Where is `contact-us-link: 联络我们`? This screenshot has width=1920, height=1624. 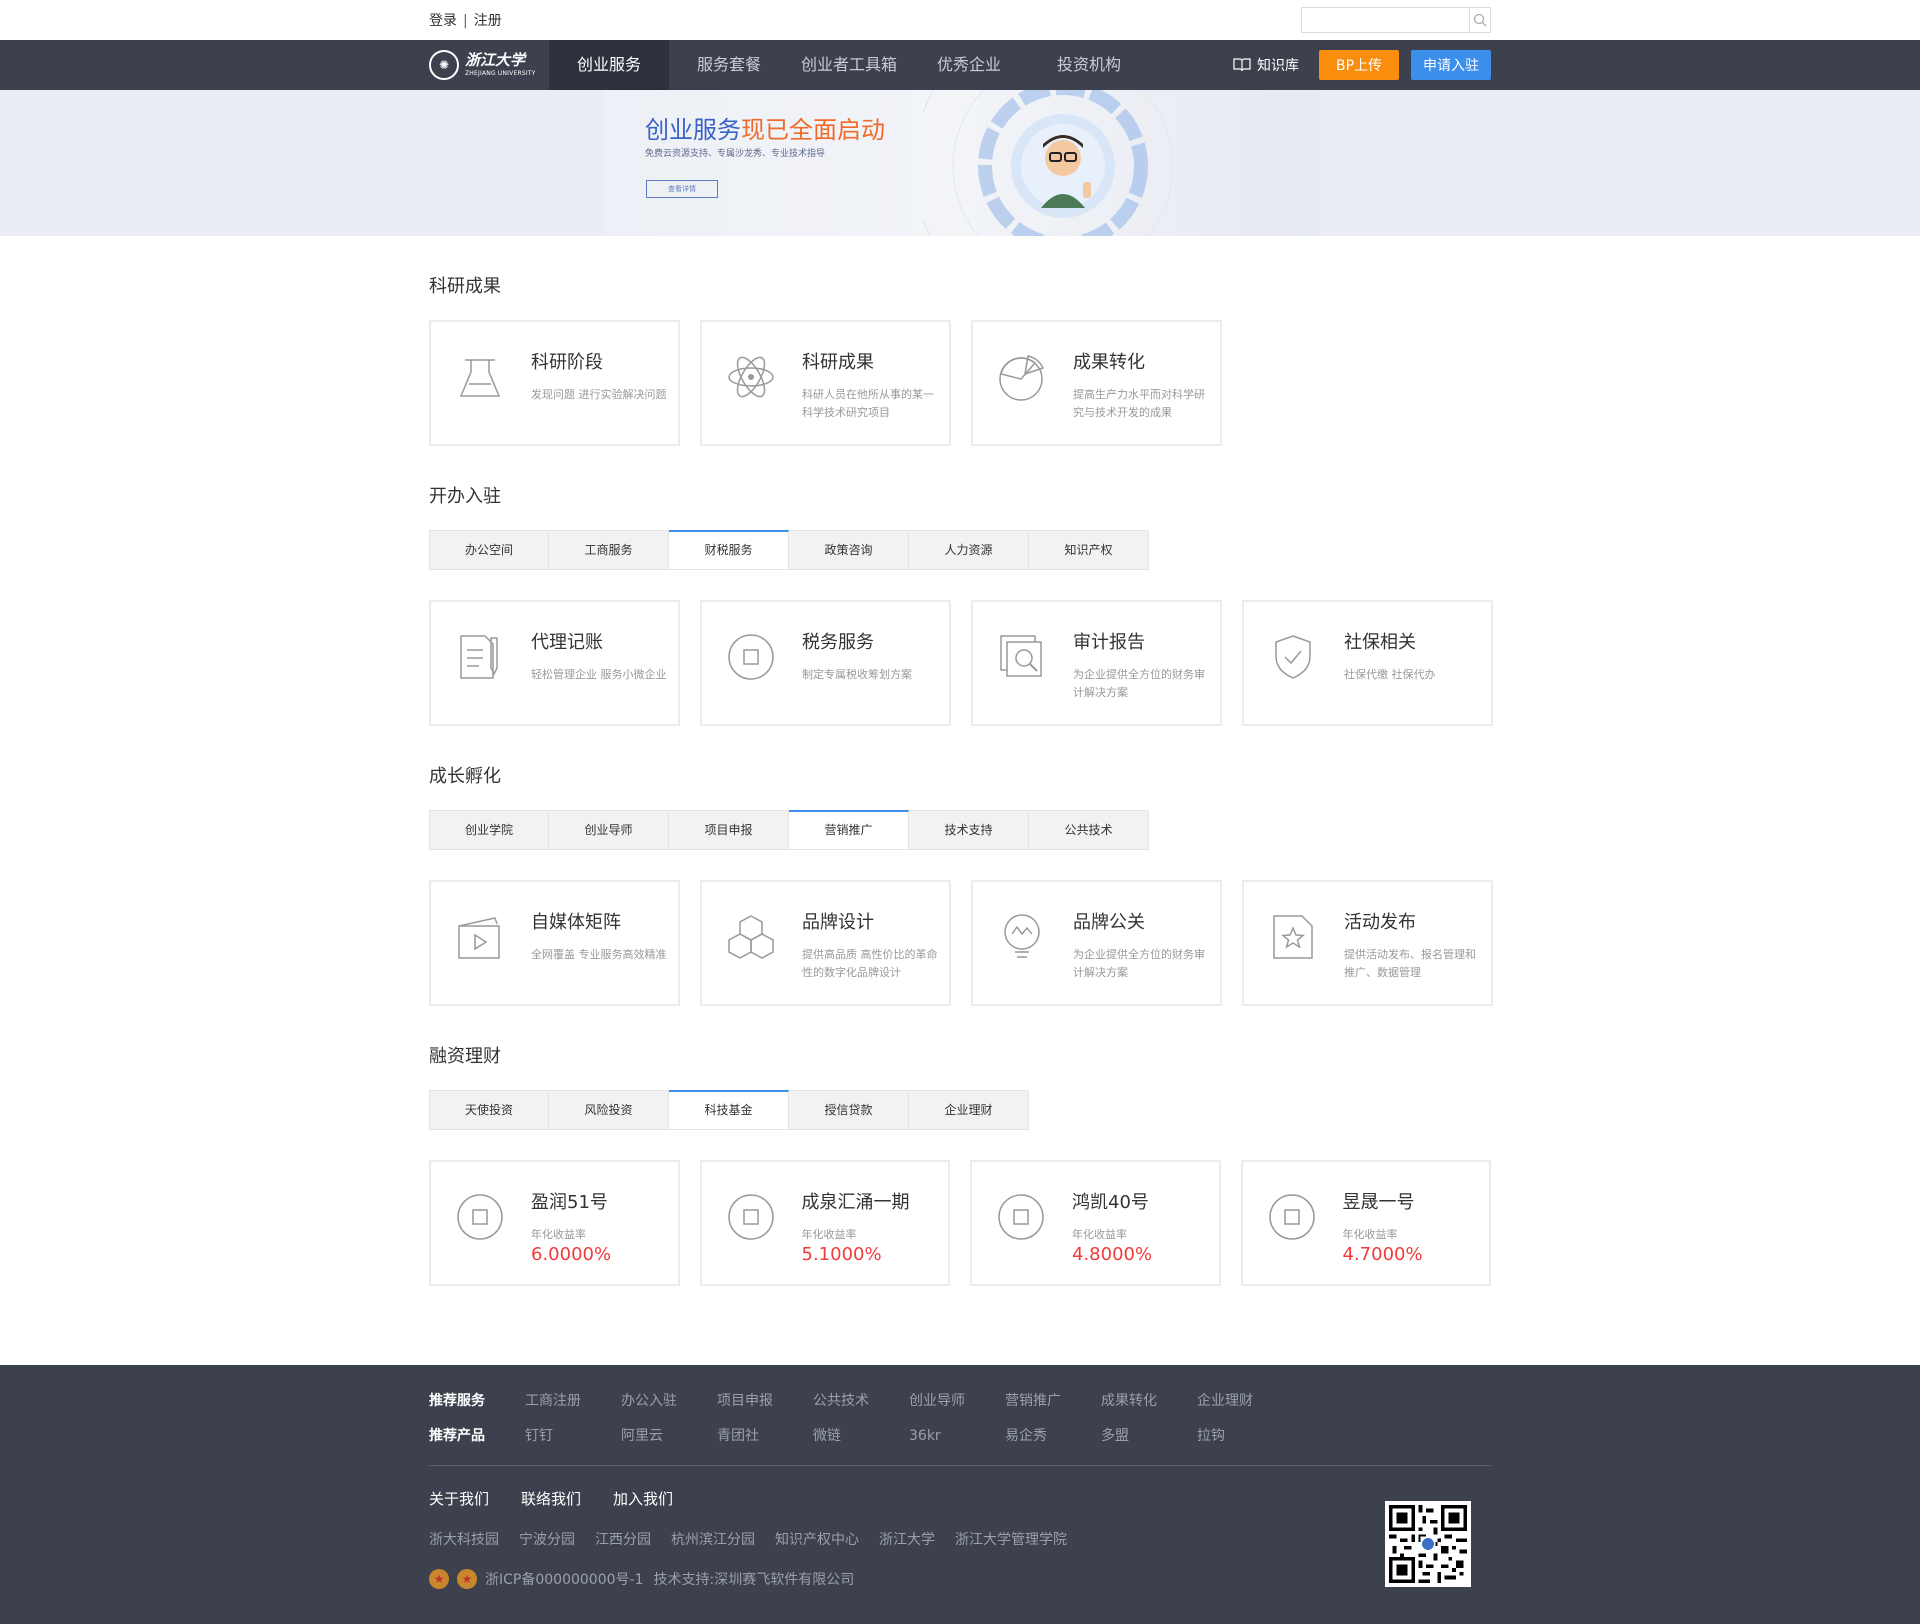 contact-us-link: 联络我们 is located at coordinates (551, 1498).